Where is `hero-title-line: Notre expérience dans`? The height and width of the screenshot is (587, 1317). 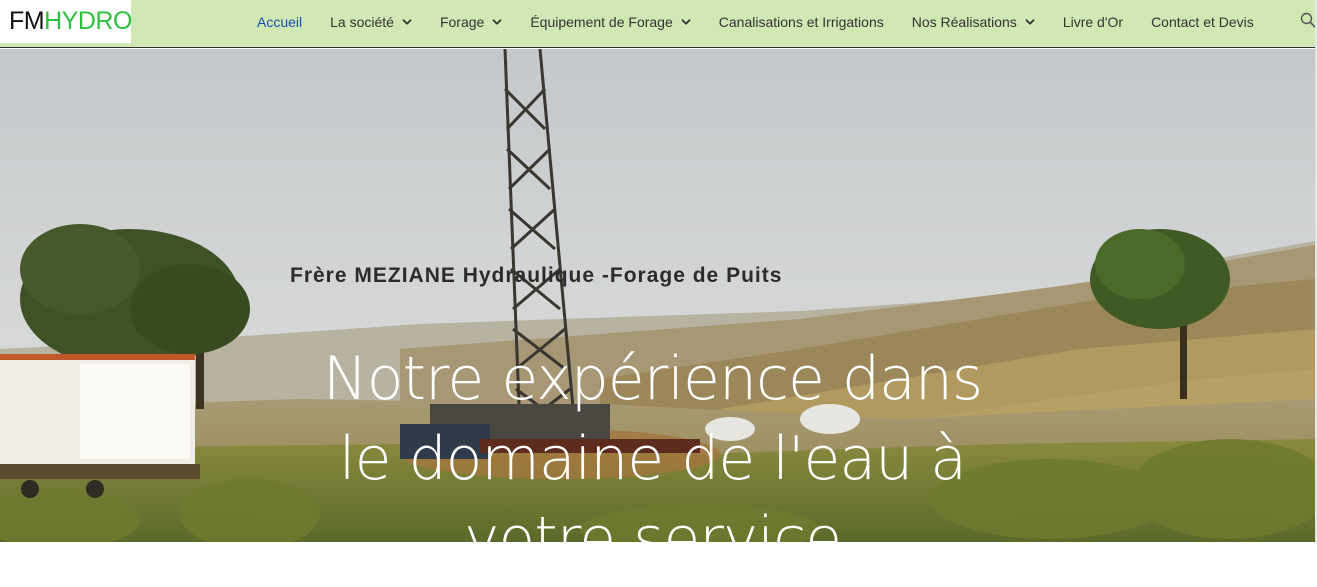
hero-title-line: Notre expérience dans is located at coordinates (652, 379).